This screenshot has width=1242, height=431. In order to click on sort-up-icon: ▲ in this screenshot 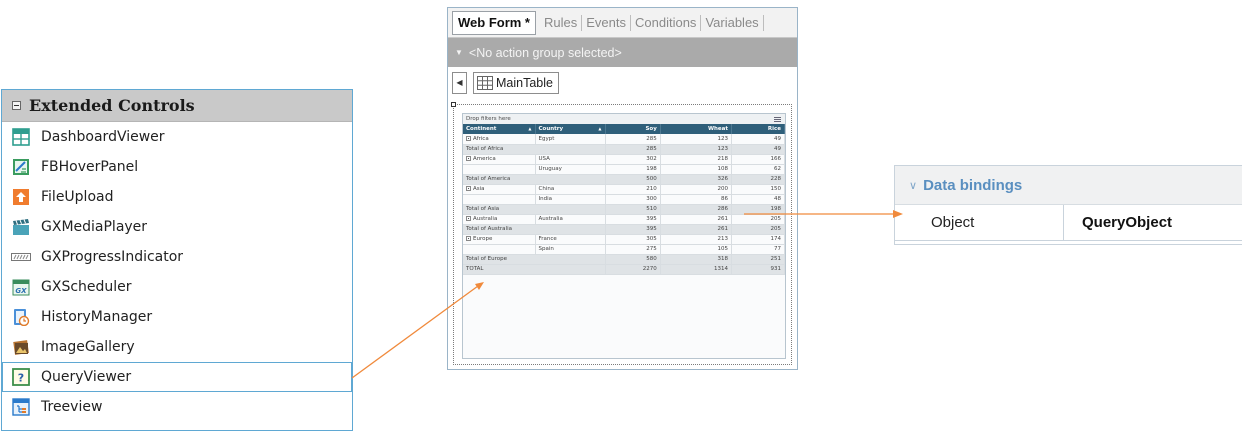, I will do `click(530, 128)`.